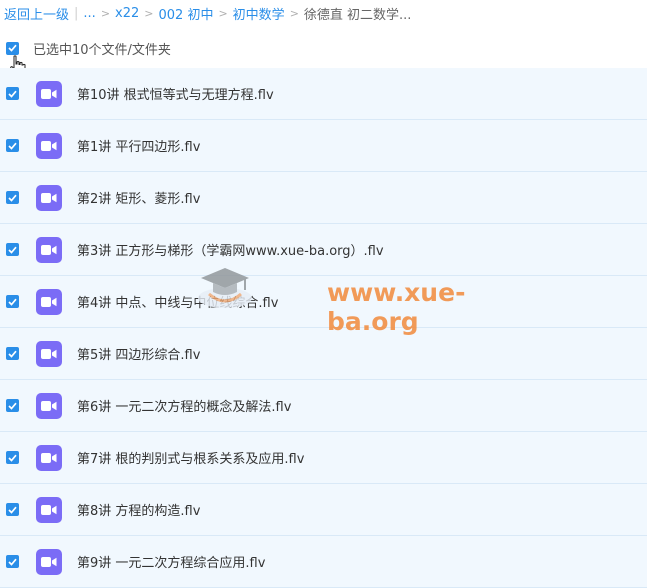 This screenshot has height=588, width=647. Describe the element at coordinates (138, 353) in the screenshot. I see `file-name: 第5讲 四边形综合.flv` at that location.